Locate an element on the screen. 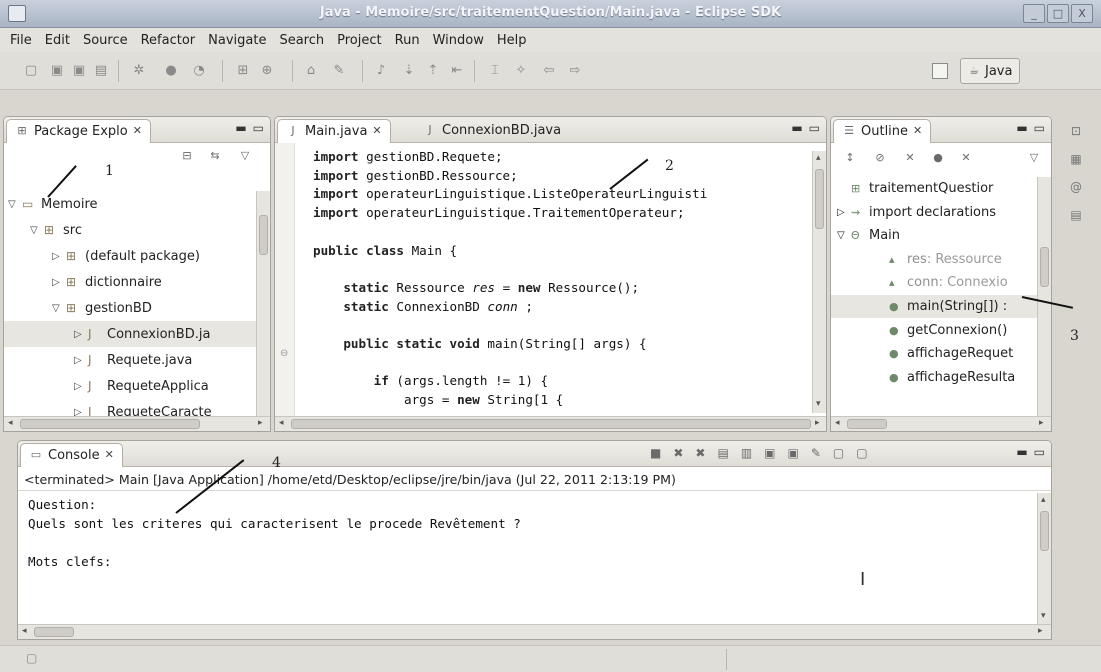 This screenshot has height=672, width=1101. restore-icon: ⊡ is located at coordinates (1076, 135).